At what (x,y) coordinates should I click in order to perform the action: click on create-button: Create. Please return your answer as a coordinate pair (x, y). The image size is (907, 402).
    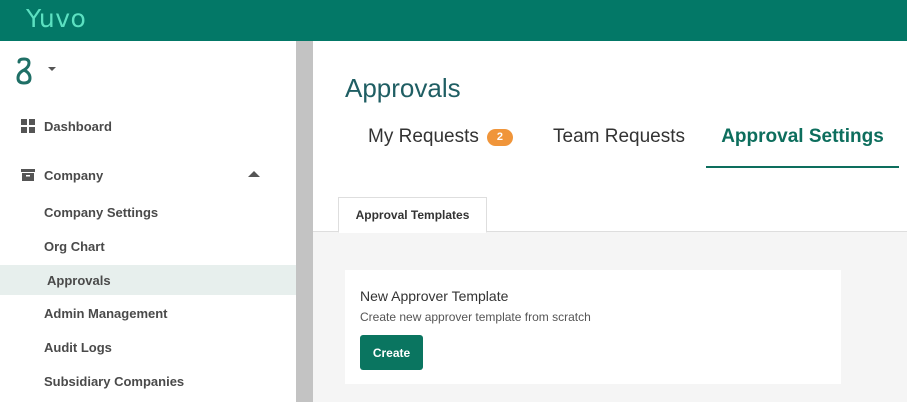
    Looking at the image, I should click on (391, 352).